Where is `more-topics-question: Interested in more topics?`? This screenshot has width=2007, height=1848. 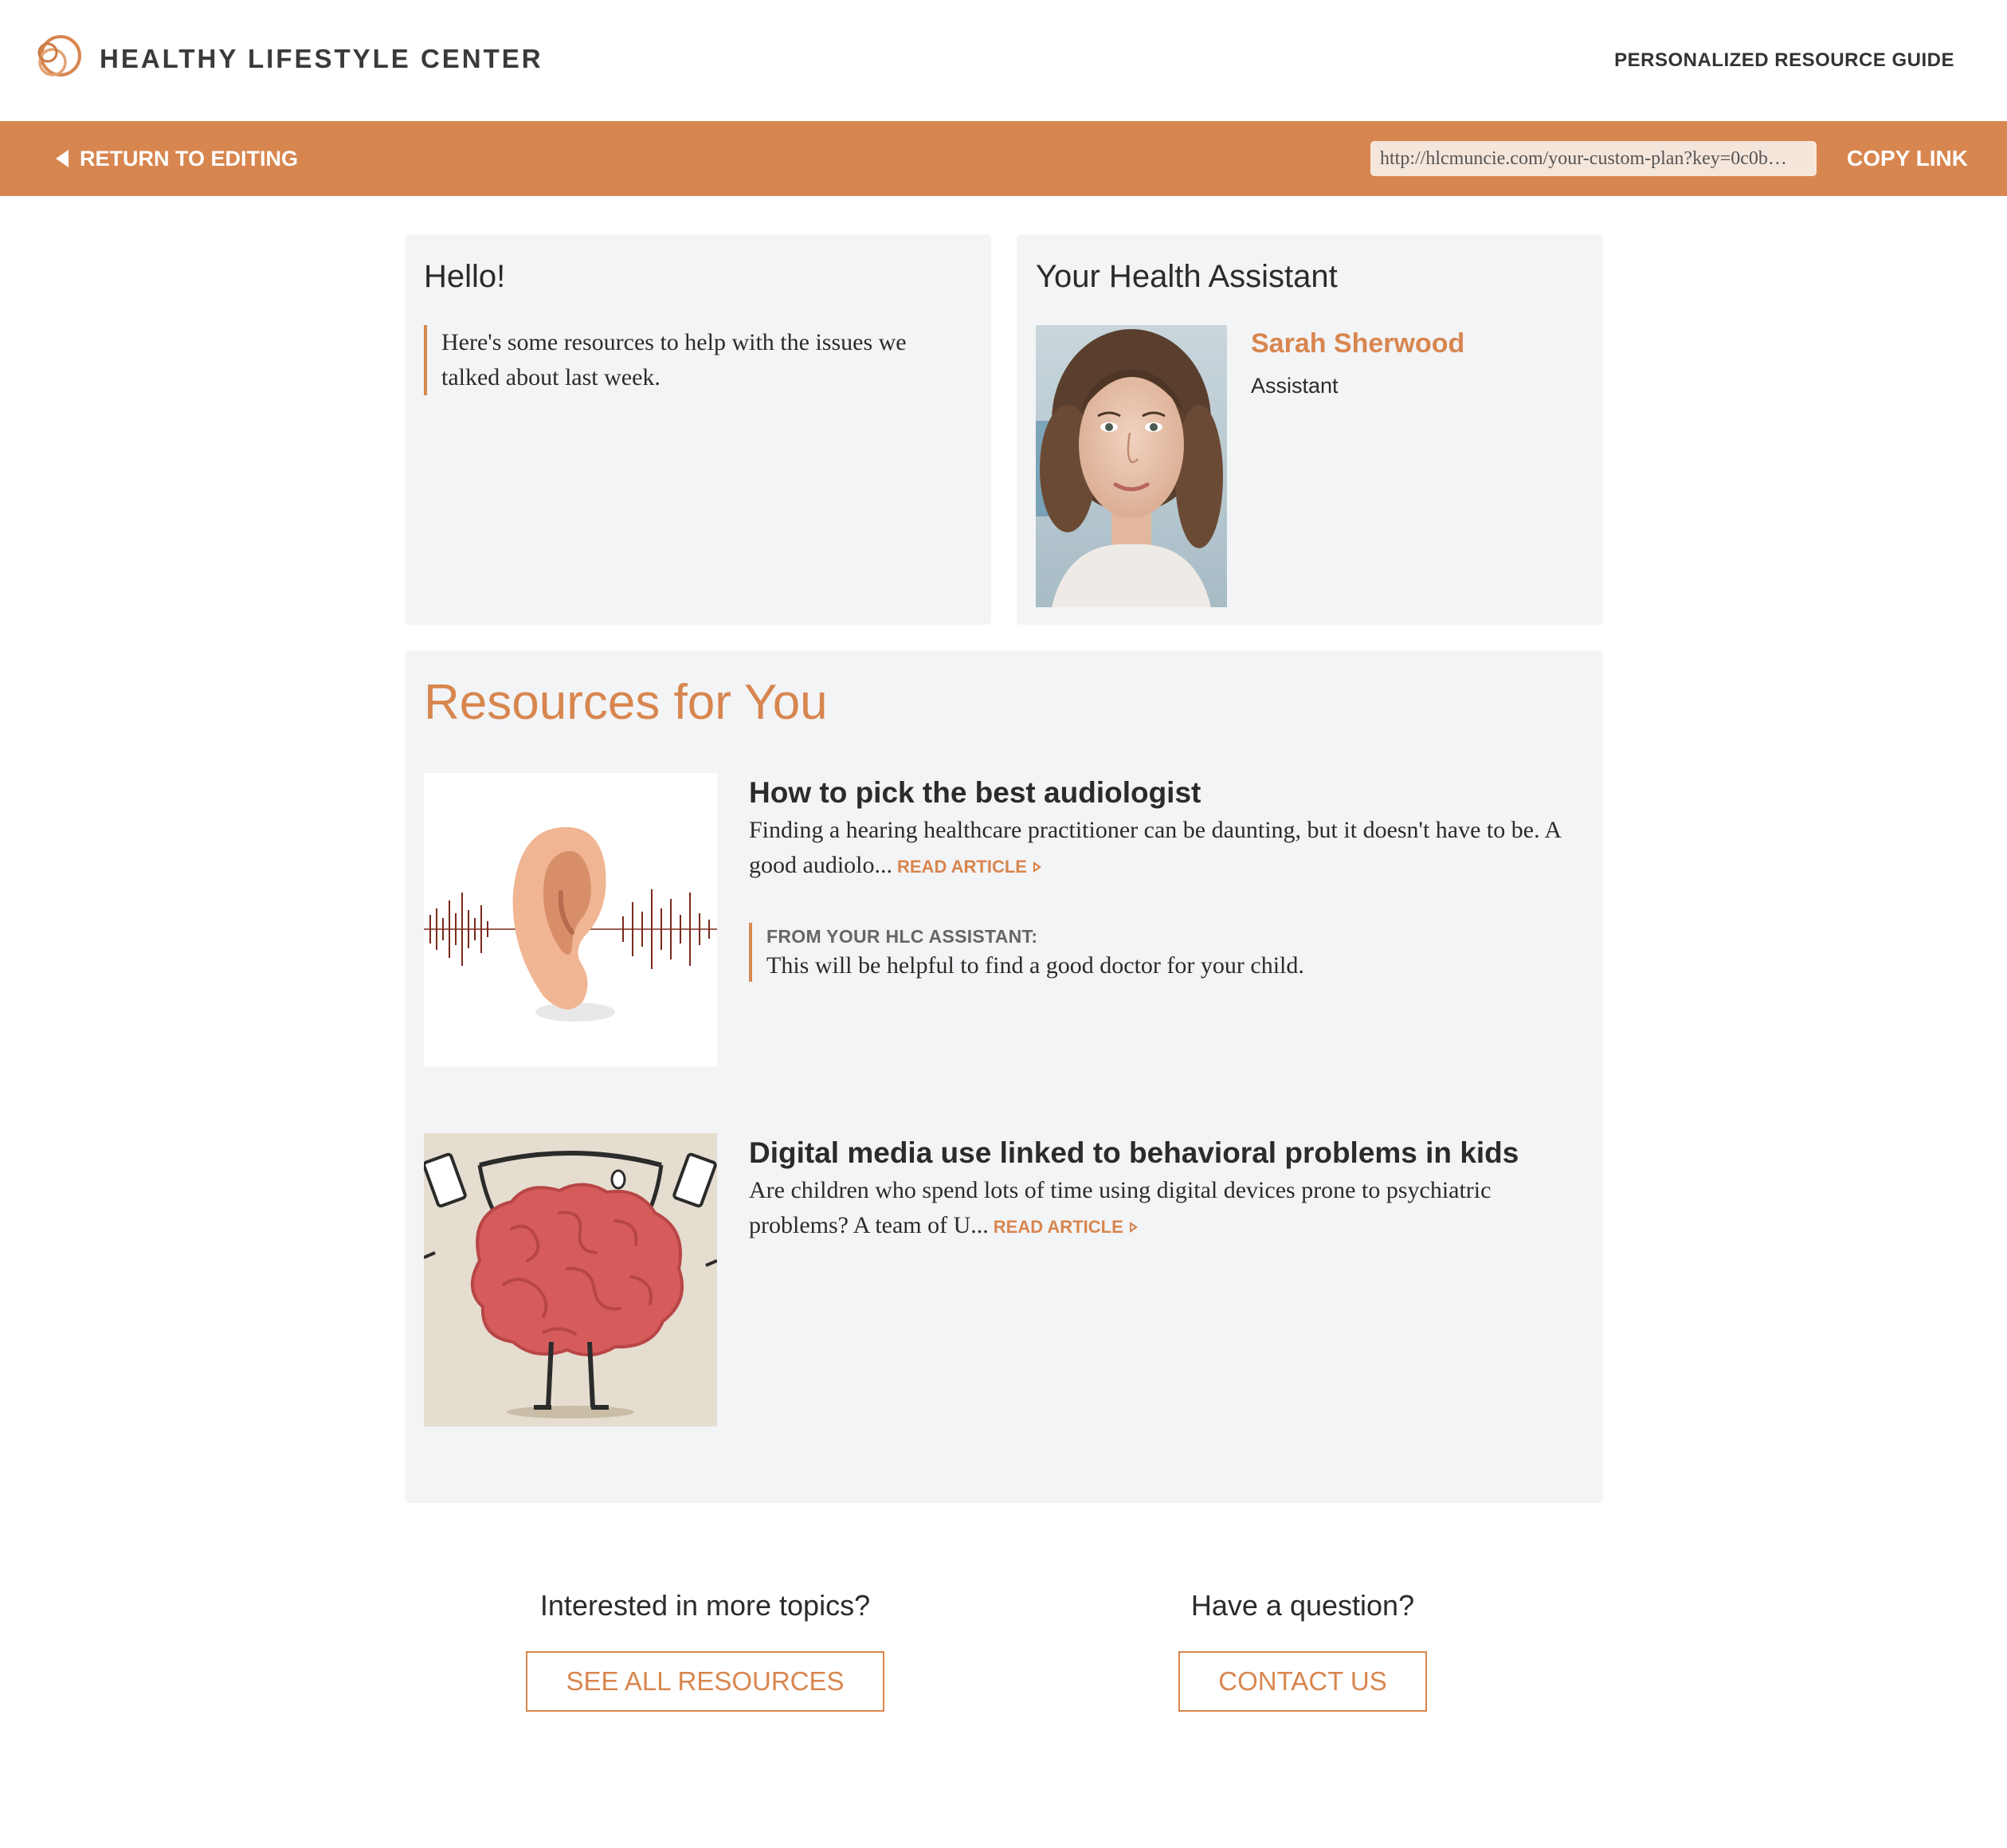 more-topics-question: Interested in more topics? is located at coordinates (705, 1605).